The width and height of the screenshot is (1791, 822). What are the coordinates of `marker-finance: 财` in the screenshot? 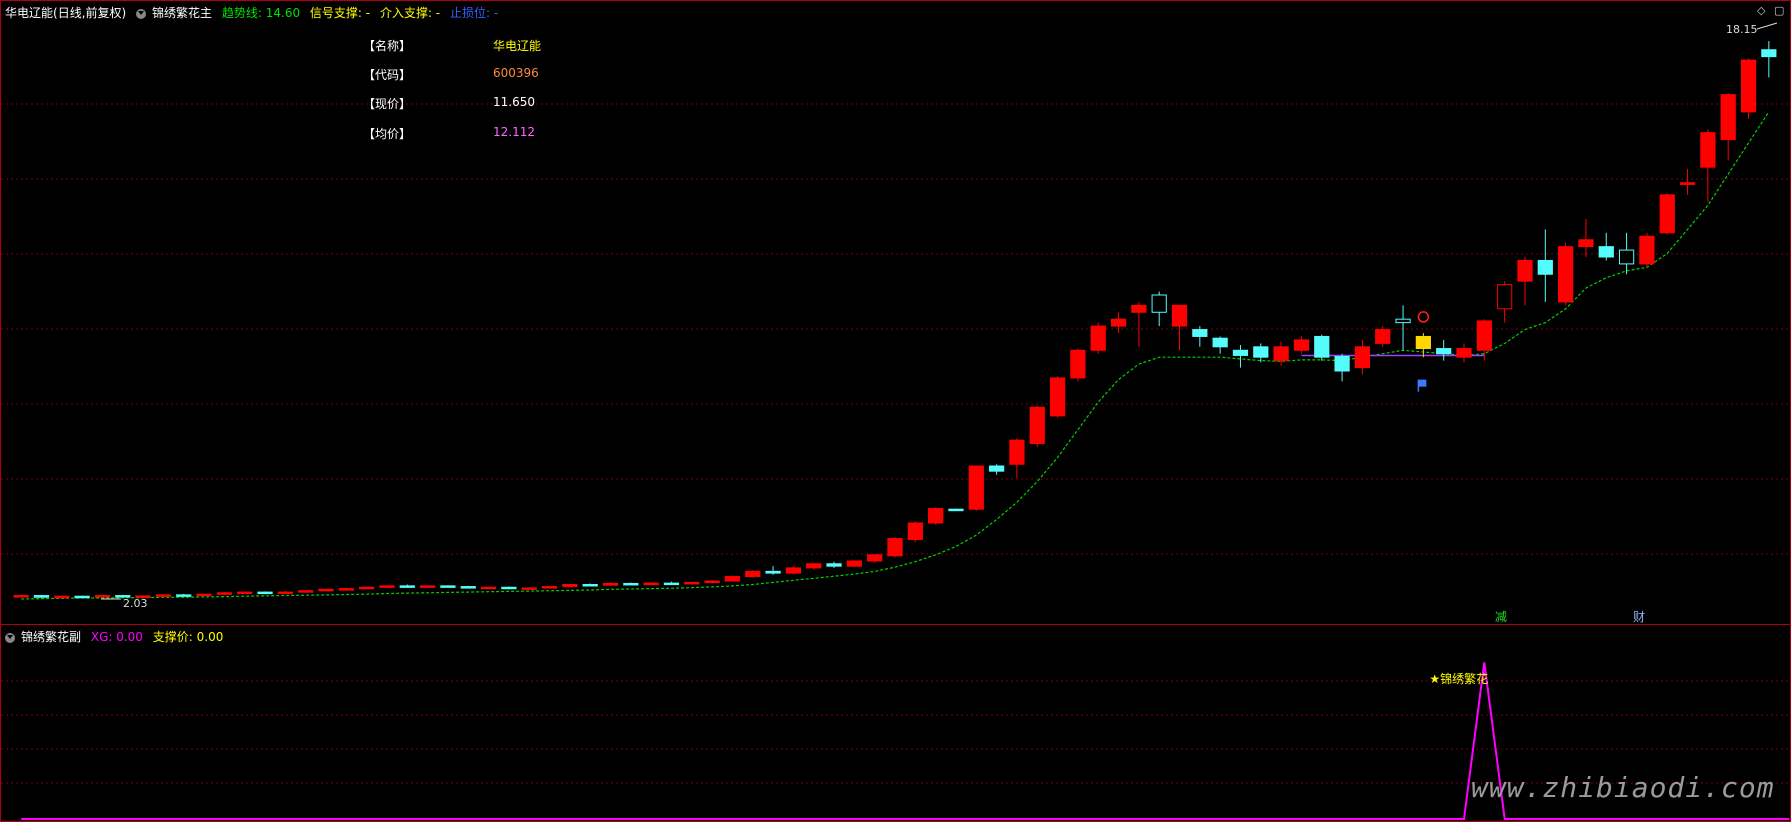 It's located at (1639, 617).